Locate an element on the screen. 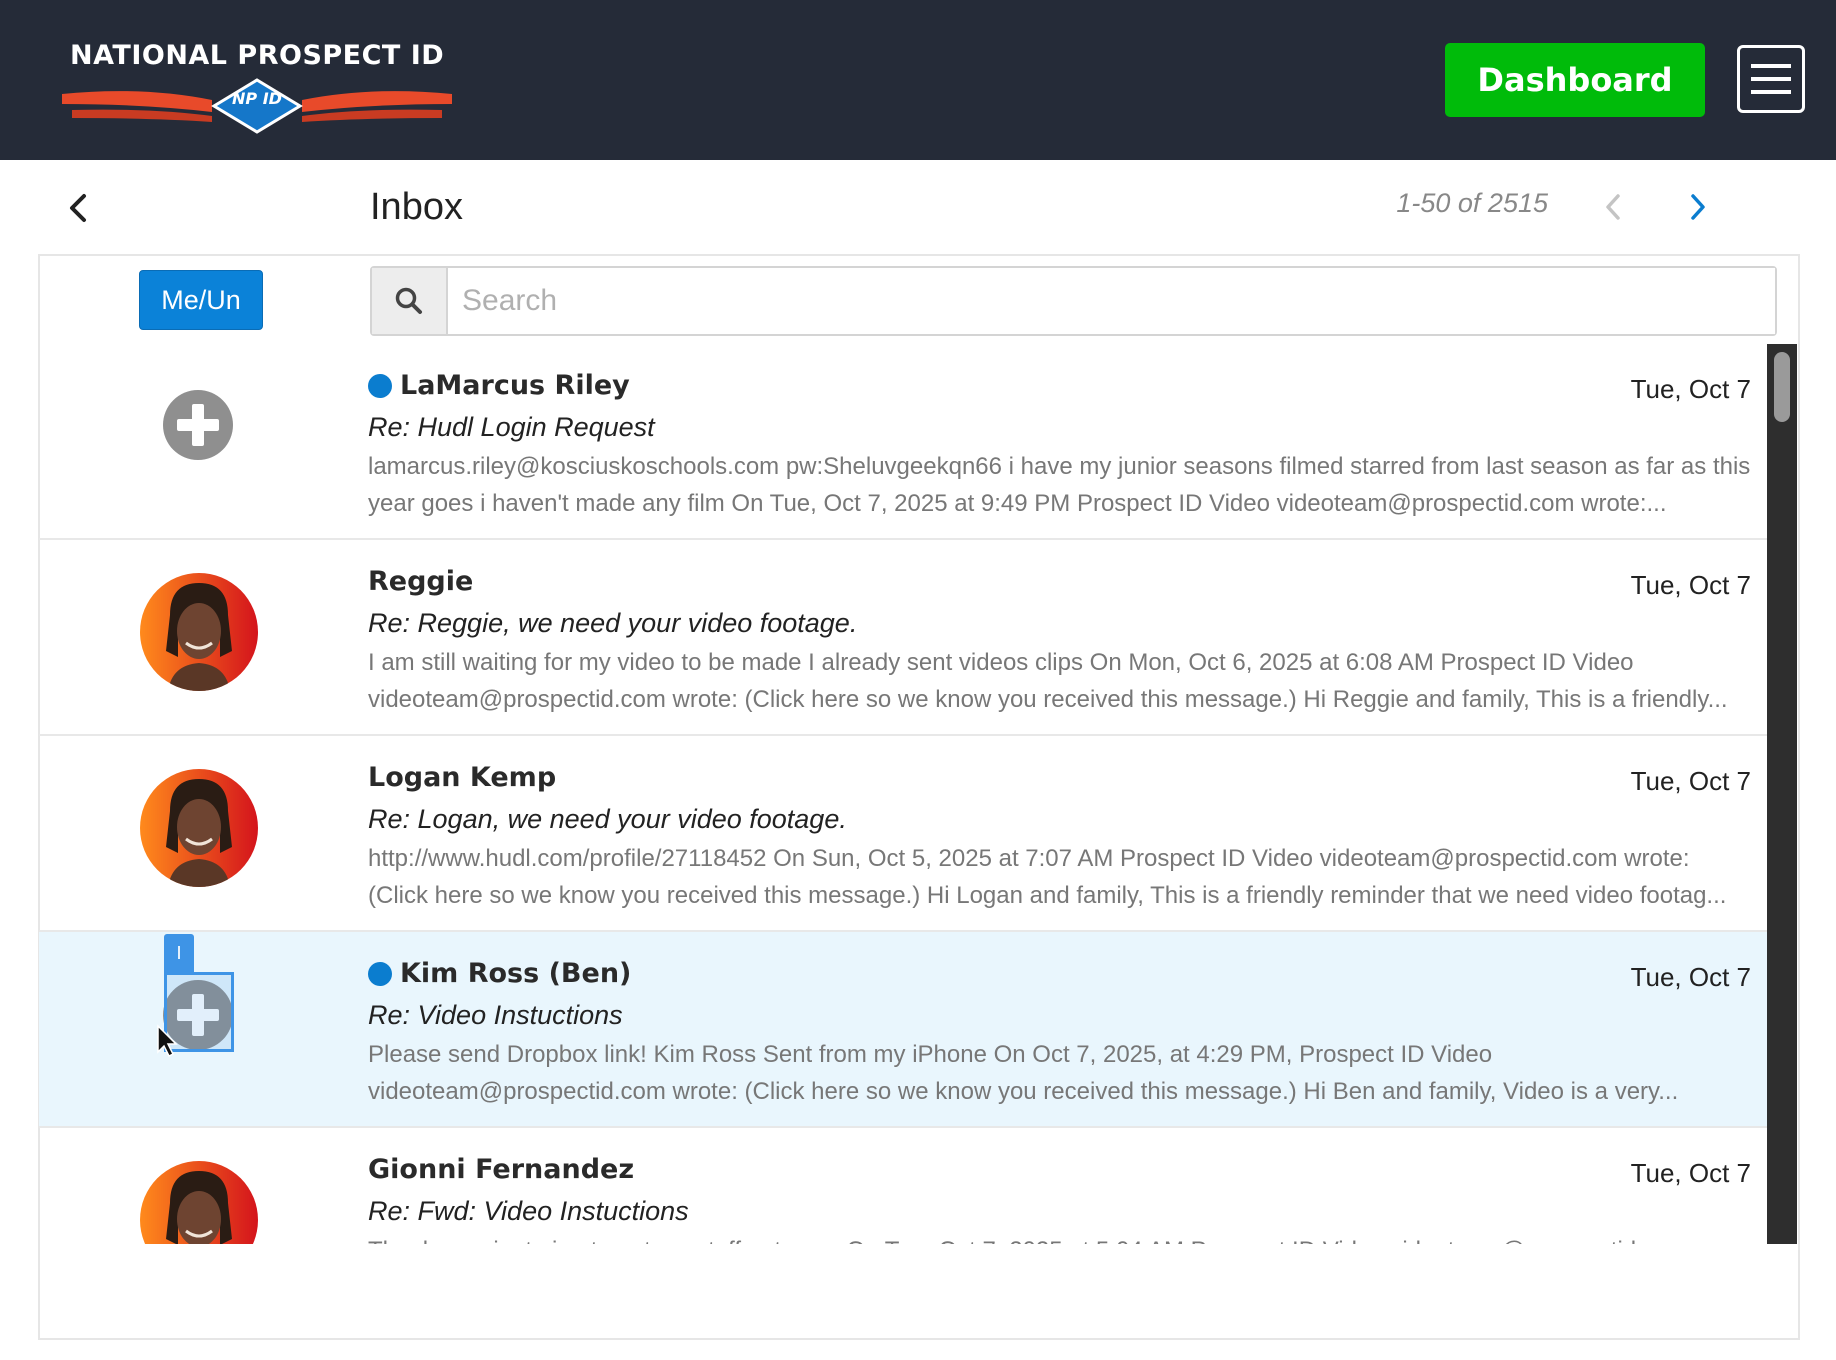  search-bar is located at coordinates (1073, 301).